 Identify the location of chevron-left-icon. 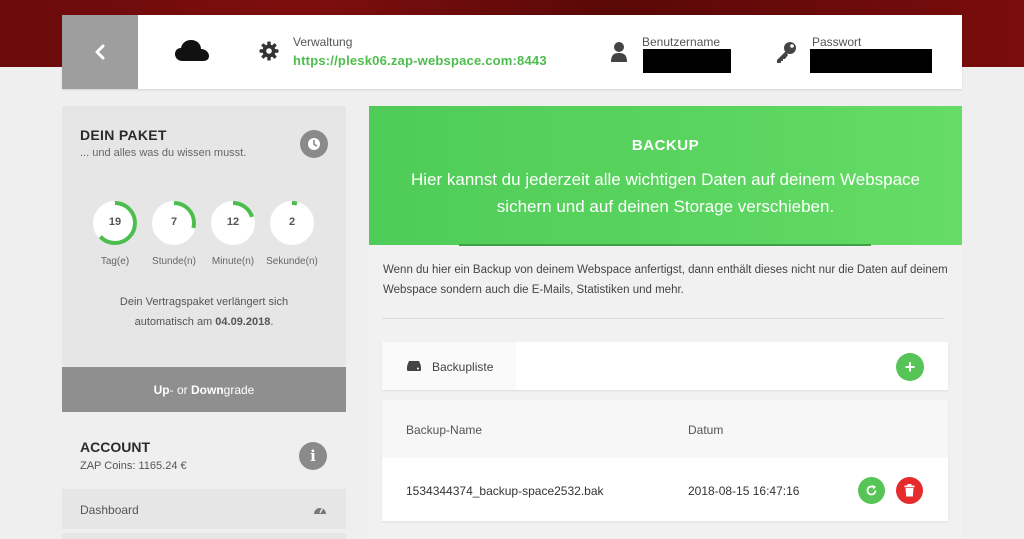
(100, 52).